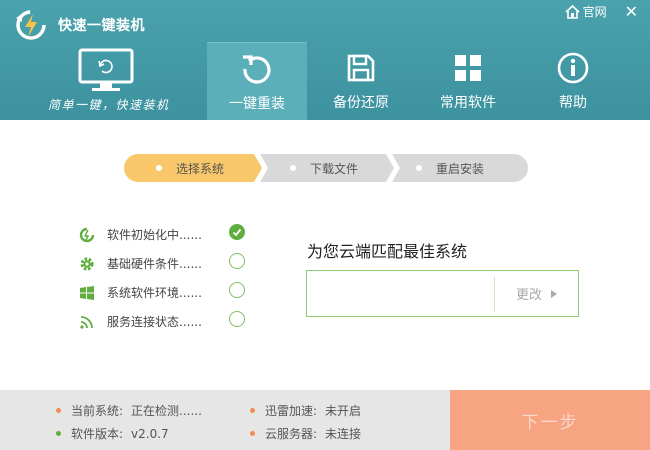 Image resolution: width=650 pixels, height=450 pixels. Describe the element at coordinates (631, 11) in the screenshot. I see `close-button: ✕` at that location.